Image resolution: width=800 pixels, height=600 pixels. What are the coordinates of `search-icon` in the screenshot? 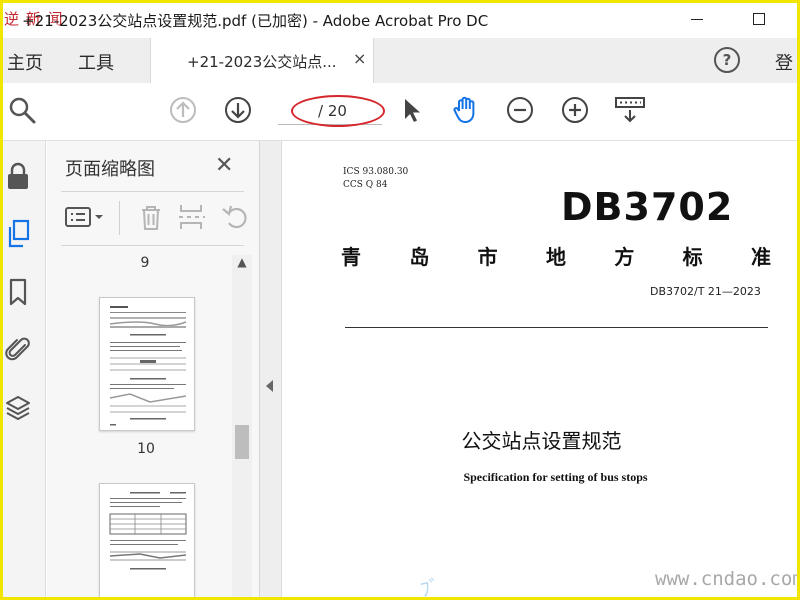 It's located at (22, 110).